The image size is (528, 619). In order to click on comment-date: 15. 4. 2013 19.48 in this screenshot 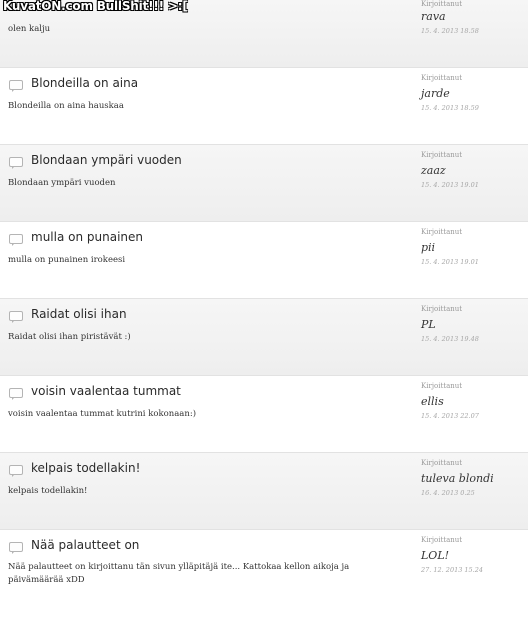, I will do `click(450, 339)`.